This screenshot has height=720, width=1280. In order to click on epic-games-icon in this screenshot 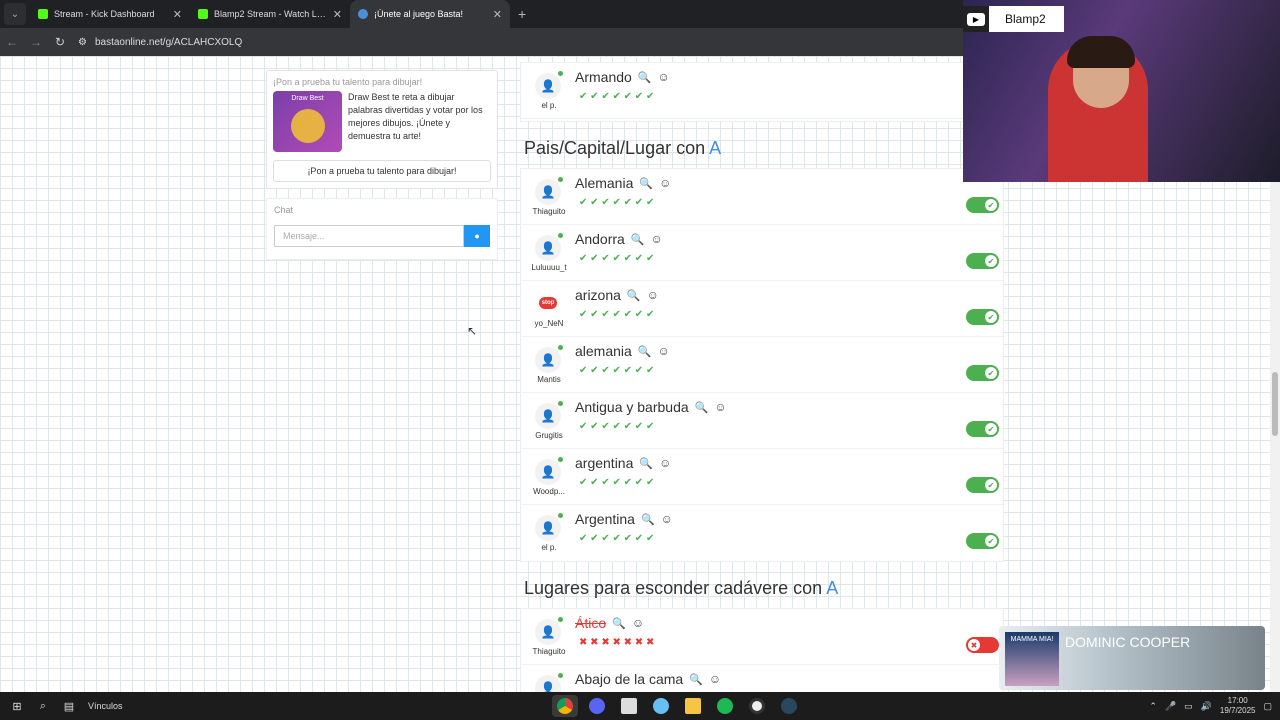, I will do `click(629, 706)`.